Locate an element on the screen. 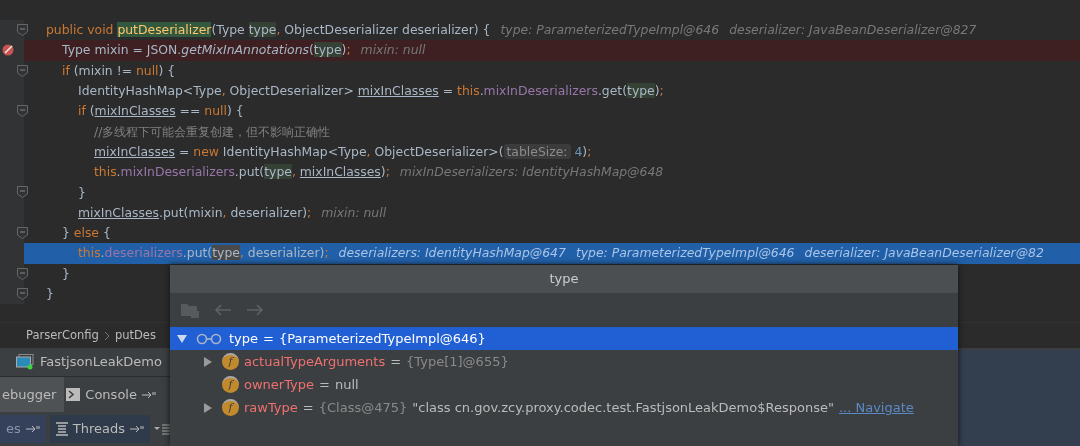 The image size is (1080, 446). tree-row: f ownerType = null is located at coordinates (564, 384).